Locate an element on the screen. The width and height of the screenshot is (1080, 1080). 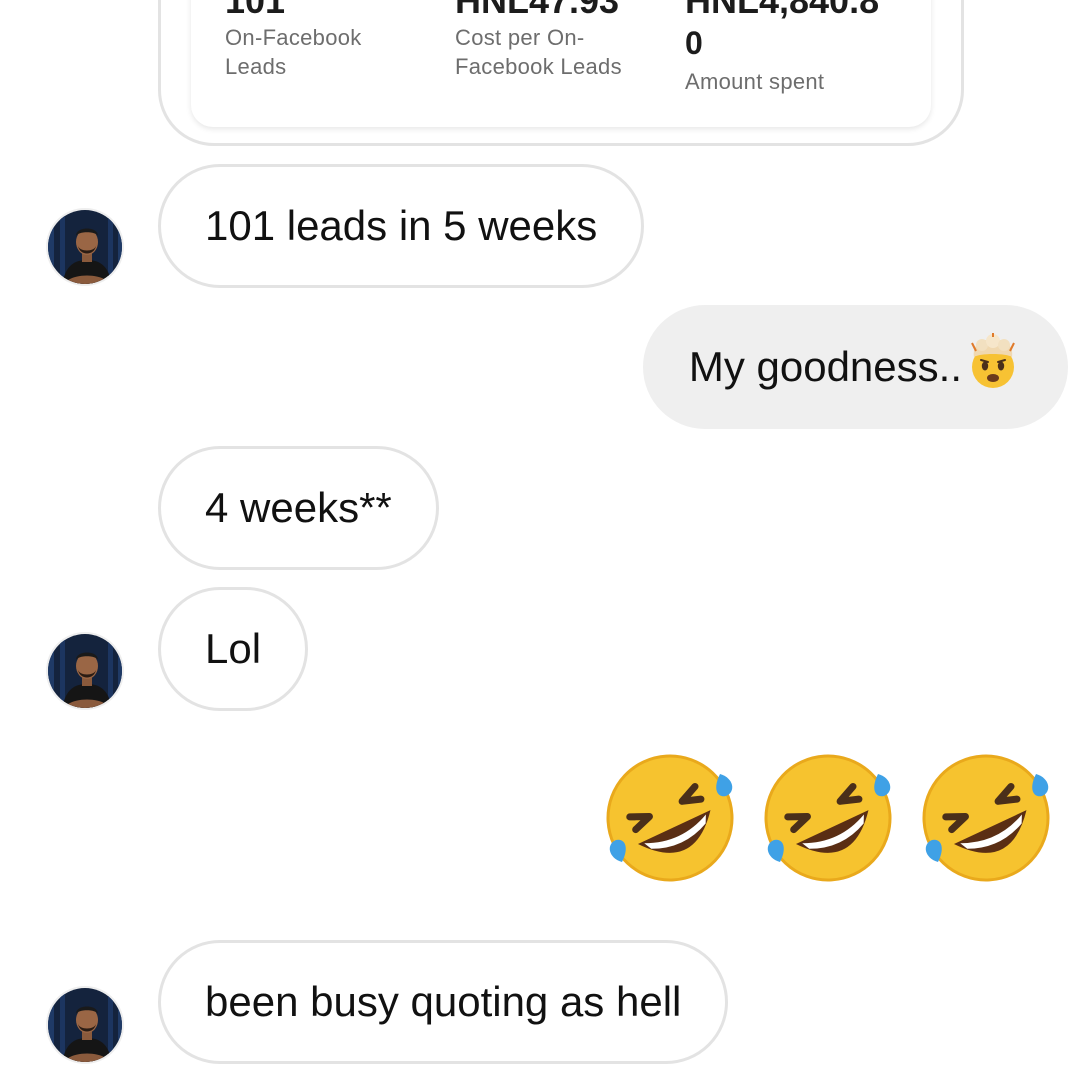
incoming-message-bubble: been busy quoting as hell is located at coordinates (443, 1002).